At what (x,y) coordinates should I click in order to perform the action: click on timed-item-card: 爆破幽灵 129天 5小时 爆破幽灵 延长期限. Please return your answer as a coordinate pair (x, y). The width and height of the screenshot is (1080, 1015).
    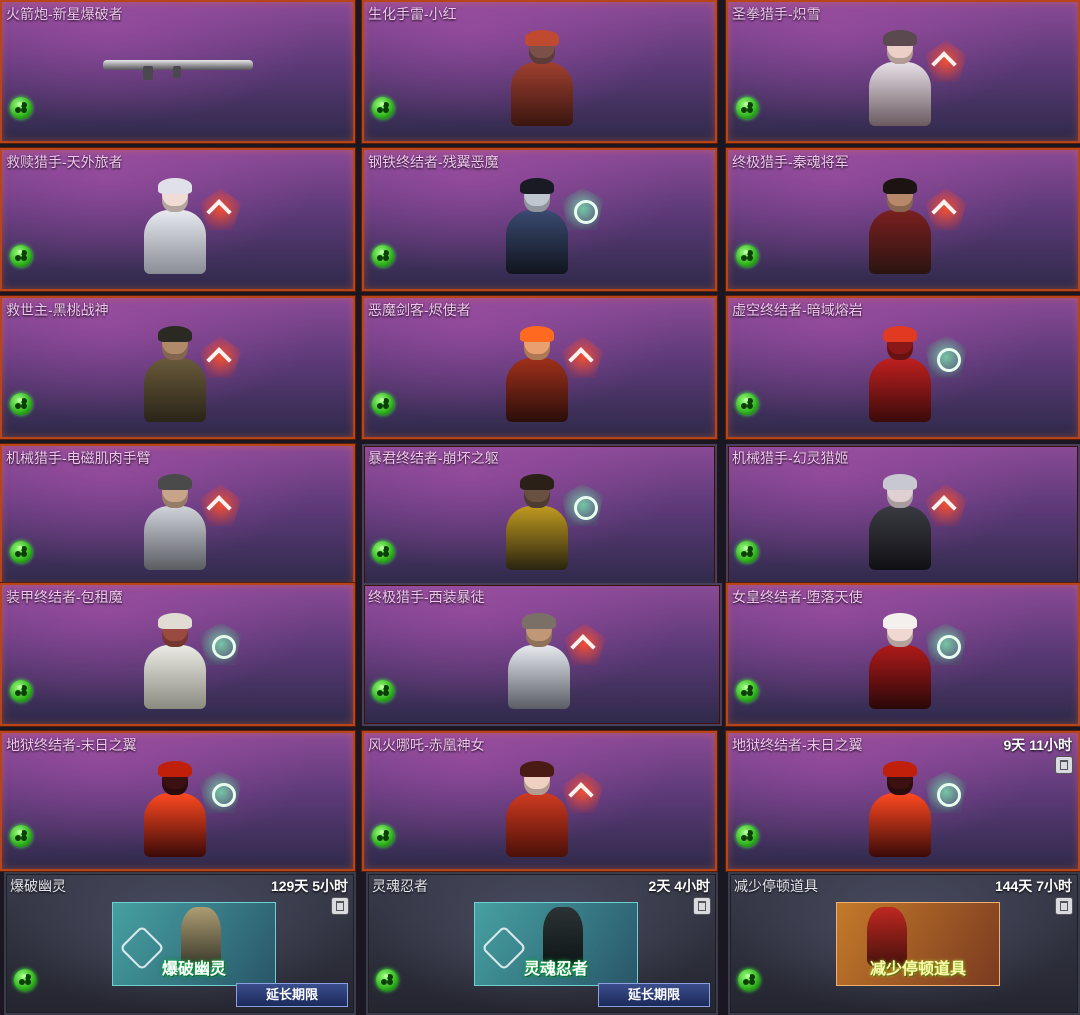
    Looking at the image, I should click on (180, 943).